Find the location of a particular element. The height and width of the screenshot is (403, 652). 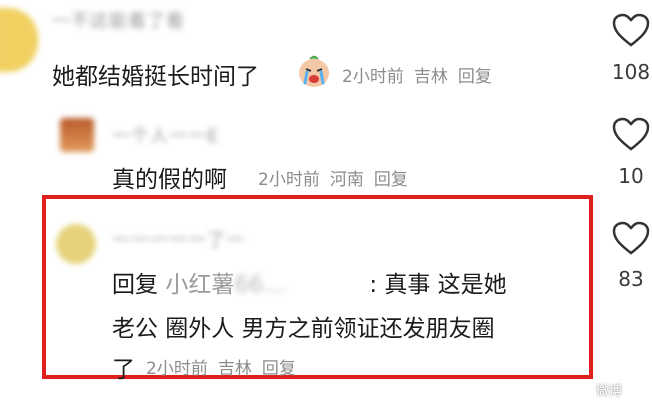

comment-username: 一一一一一了一 is located at coordinates (178, 239).